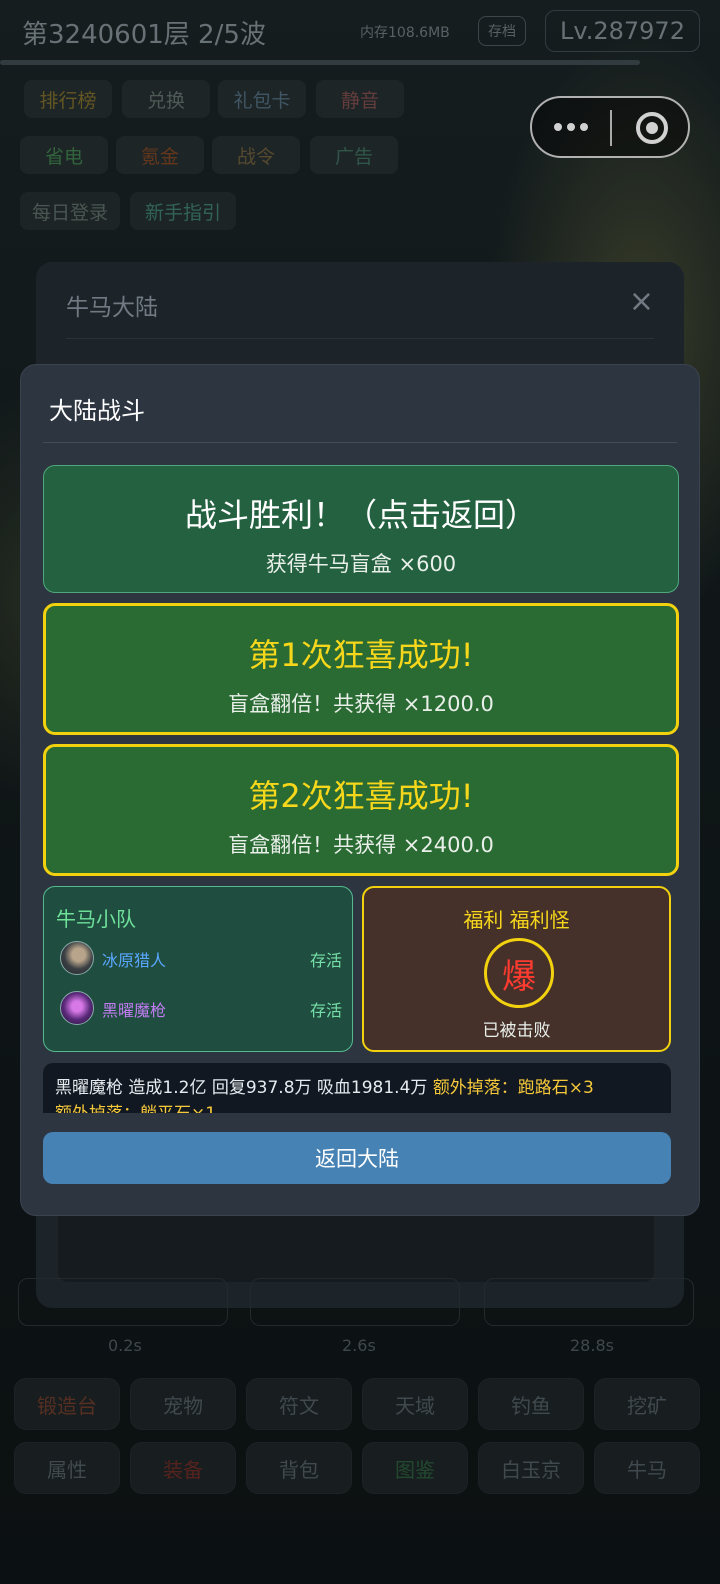 Image resolution: width=720 pixels, height=1584 pixels. What do you see at coordinates (361, 704) in the screenshot?
I see `bonus-detail: 盲盒翻倍！共获得 ×1200.0` at bounding box center [361, 704].